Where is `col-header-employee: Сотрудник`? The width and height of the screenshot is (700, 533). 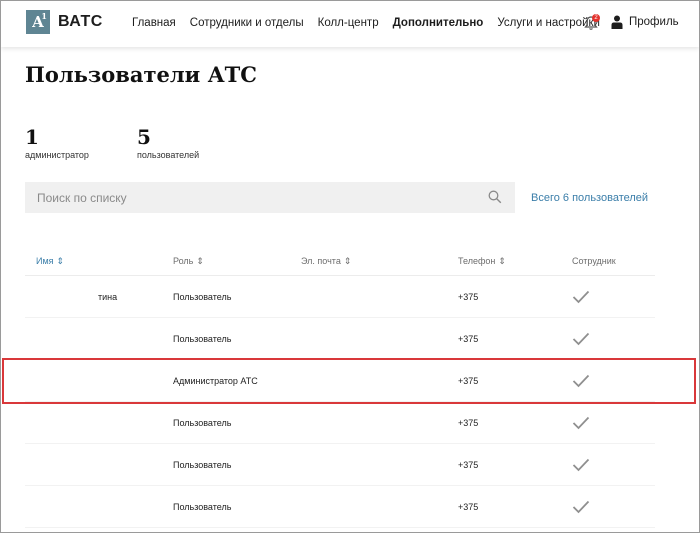 col-header-employee: Сотрудник is located at coordinates (594, 261).